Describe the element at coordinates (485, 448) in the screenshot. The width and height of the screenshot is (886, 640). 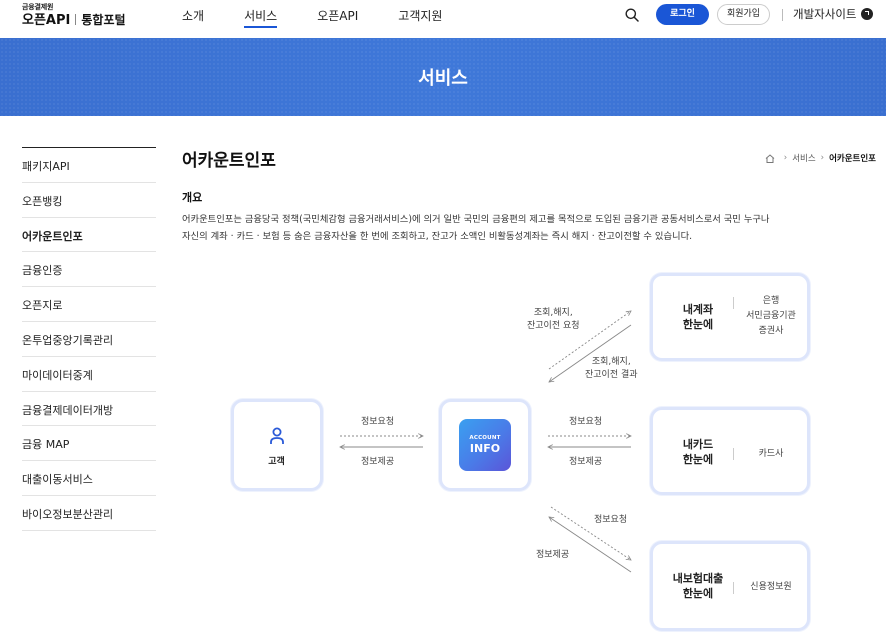
I see `account-logo-bottom: INFO` at that location.